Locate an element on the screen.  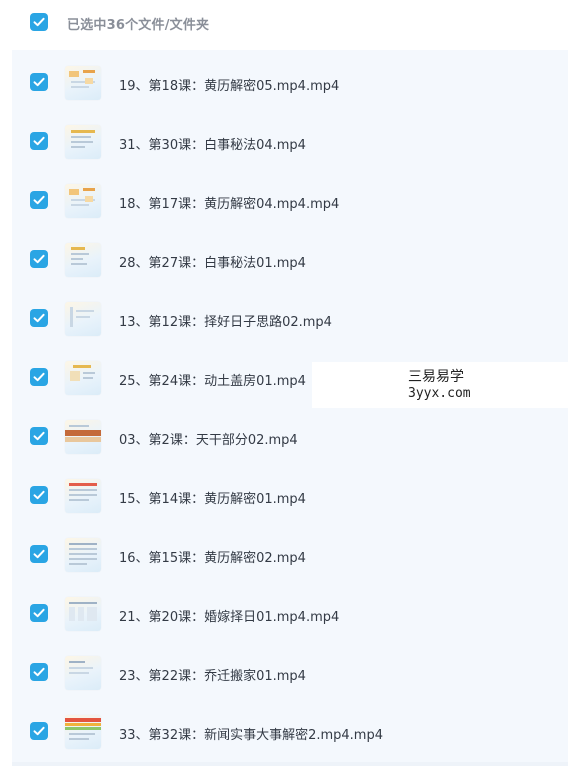
file-name: 28、第27课：白事秘法01.mp4 is located at coordinates (212, 263).